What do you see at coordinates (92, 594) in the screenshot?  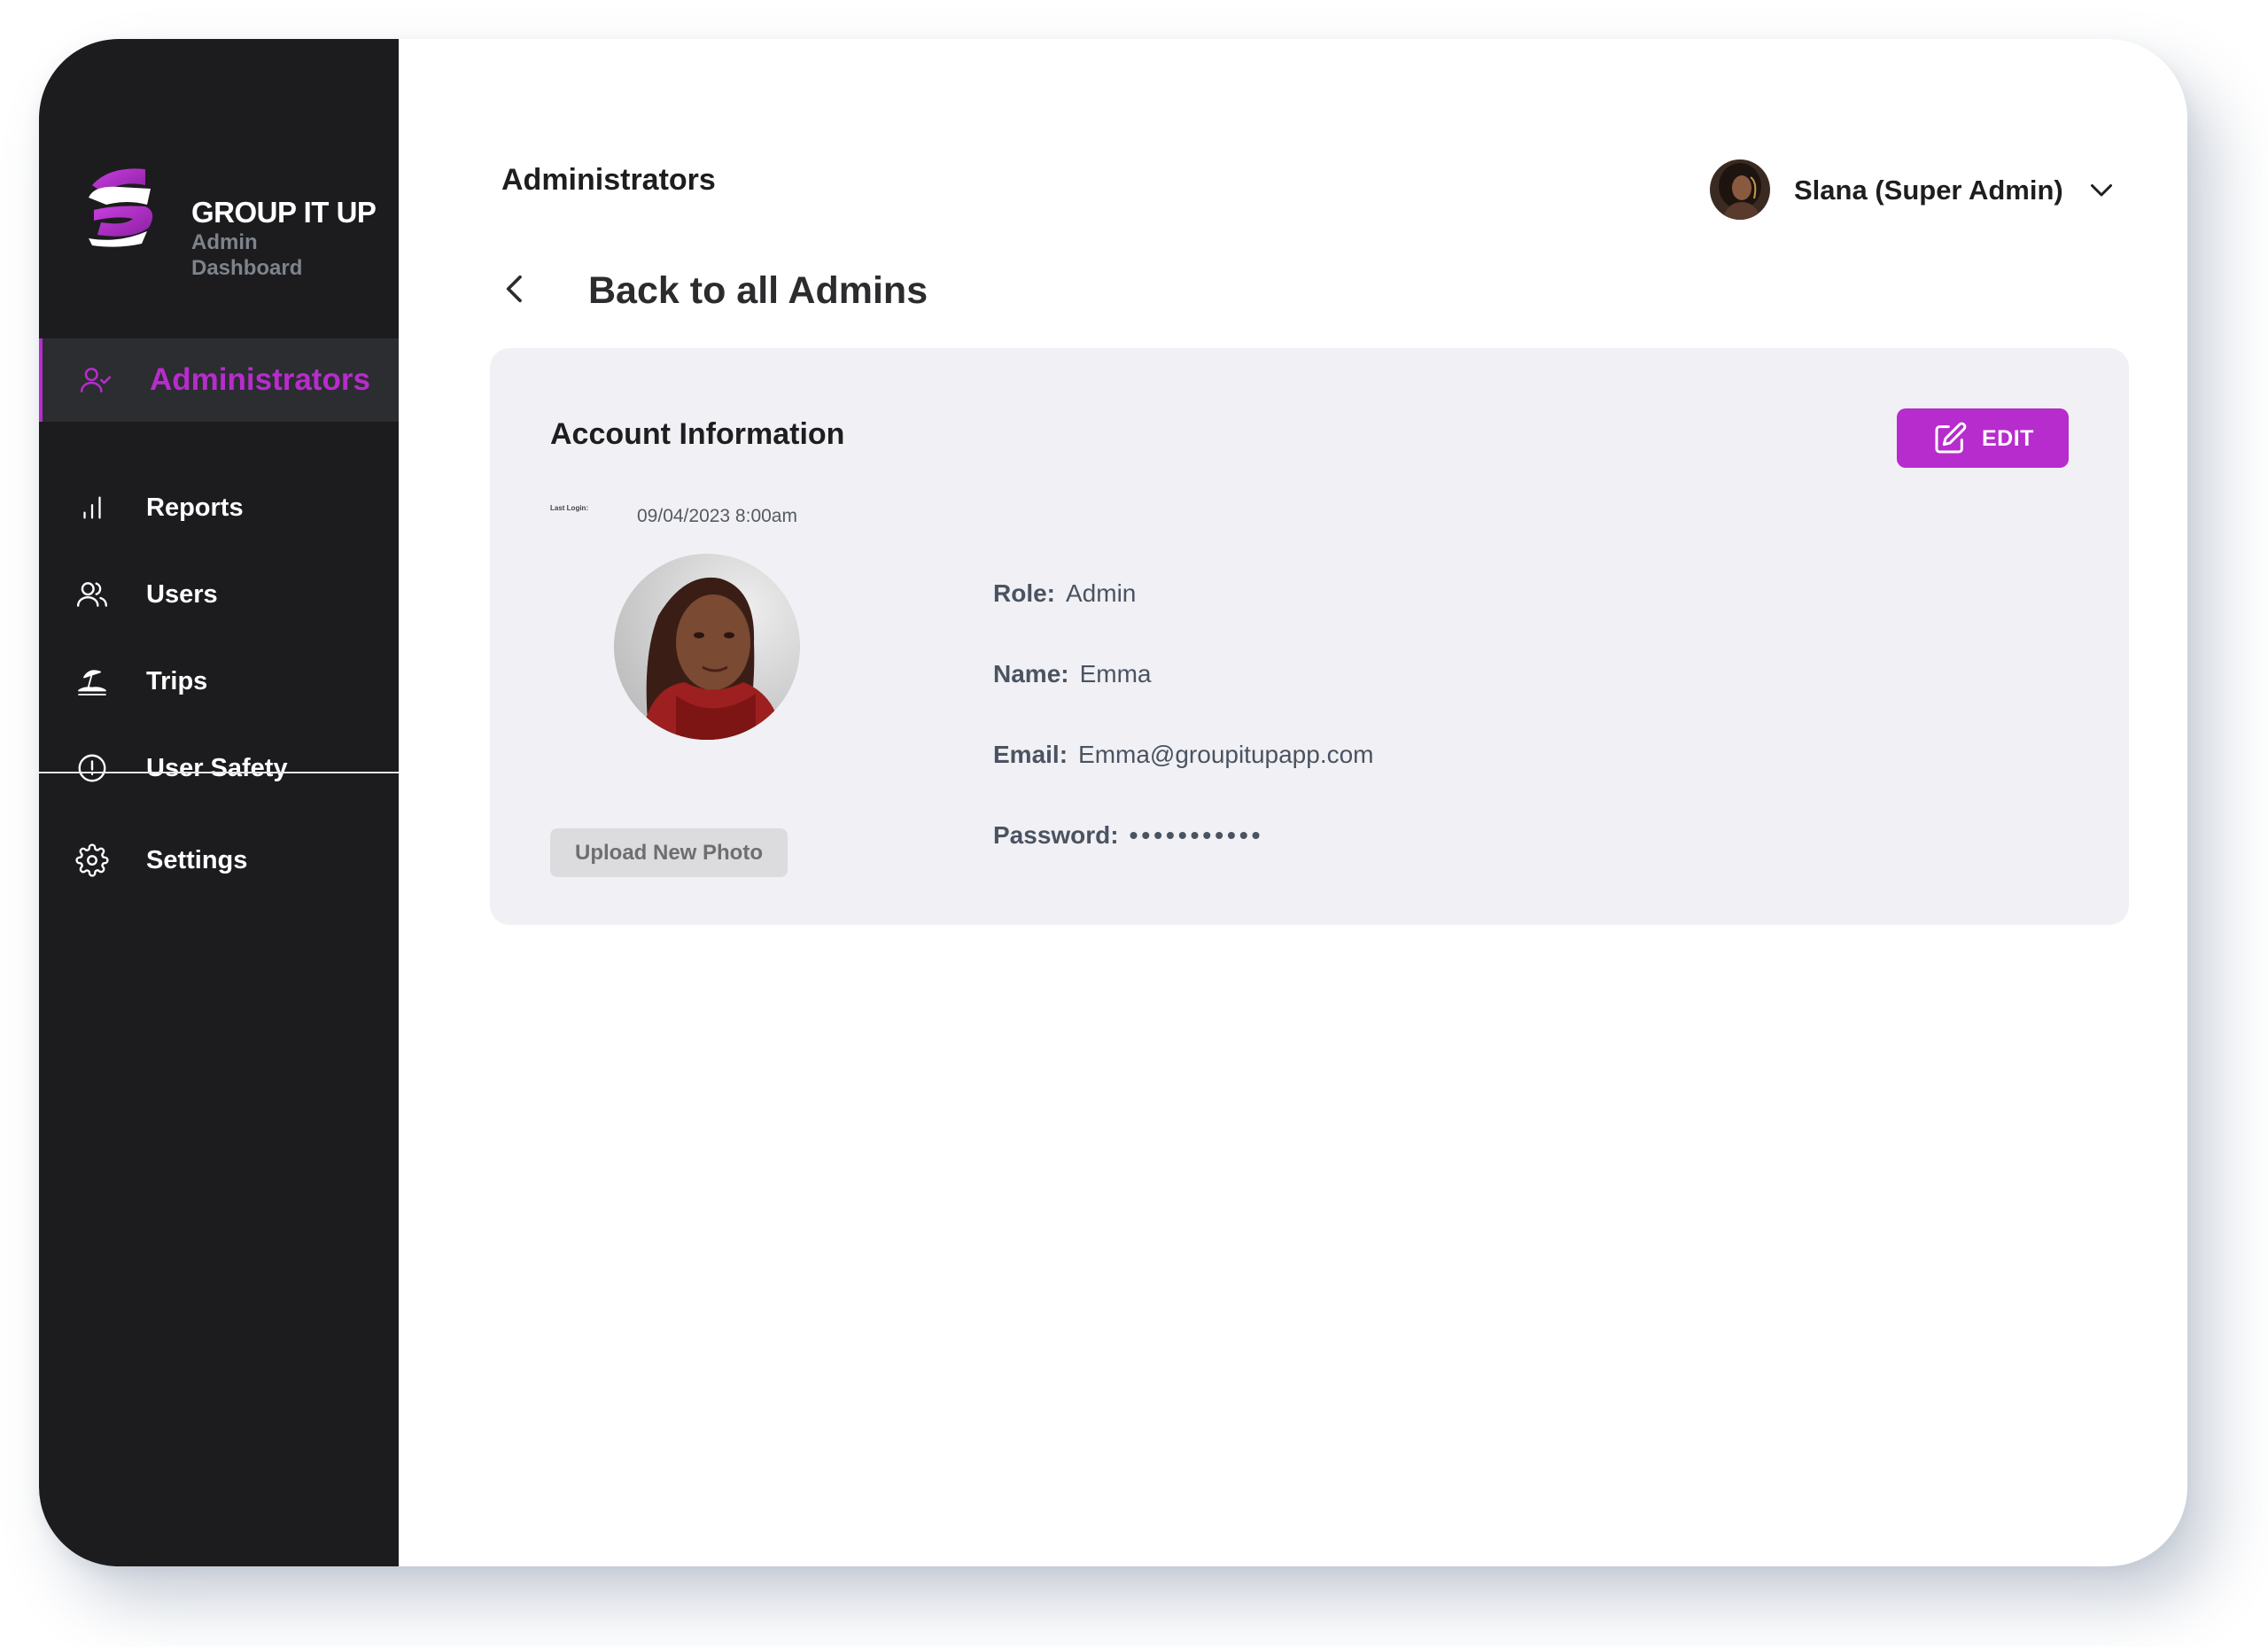 I see `users-icon` at bounding box center [92, 594].